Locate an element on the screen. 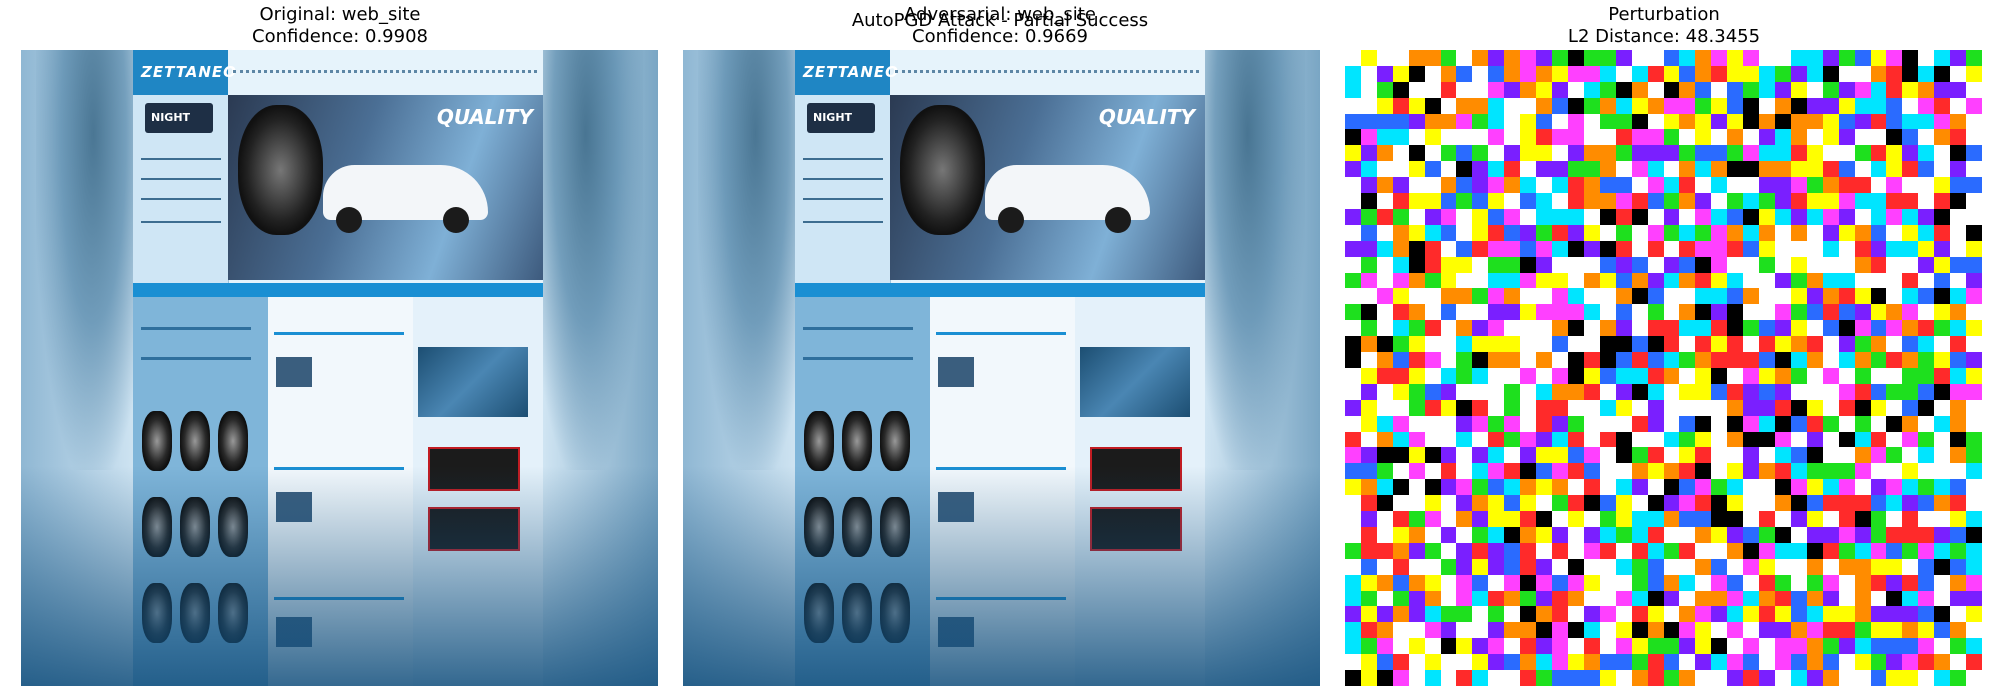 This screenshot has width=2000, height=700. tire-image is located at coordinates (280, 170).